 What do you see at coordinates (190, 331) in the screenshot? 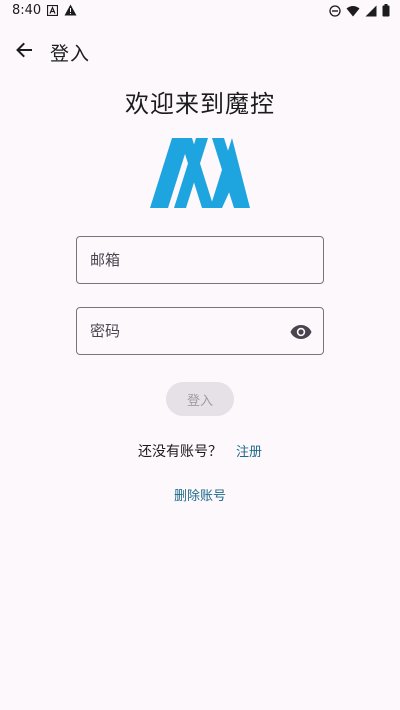
I see `password-input` at bounding box center [190, 331].